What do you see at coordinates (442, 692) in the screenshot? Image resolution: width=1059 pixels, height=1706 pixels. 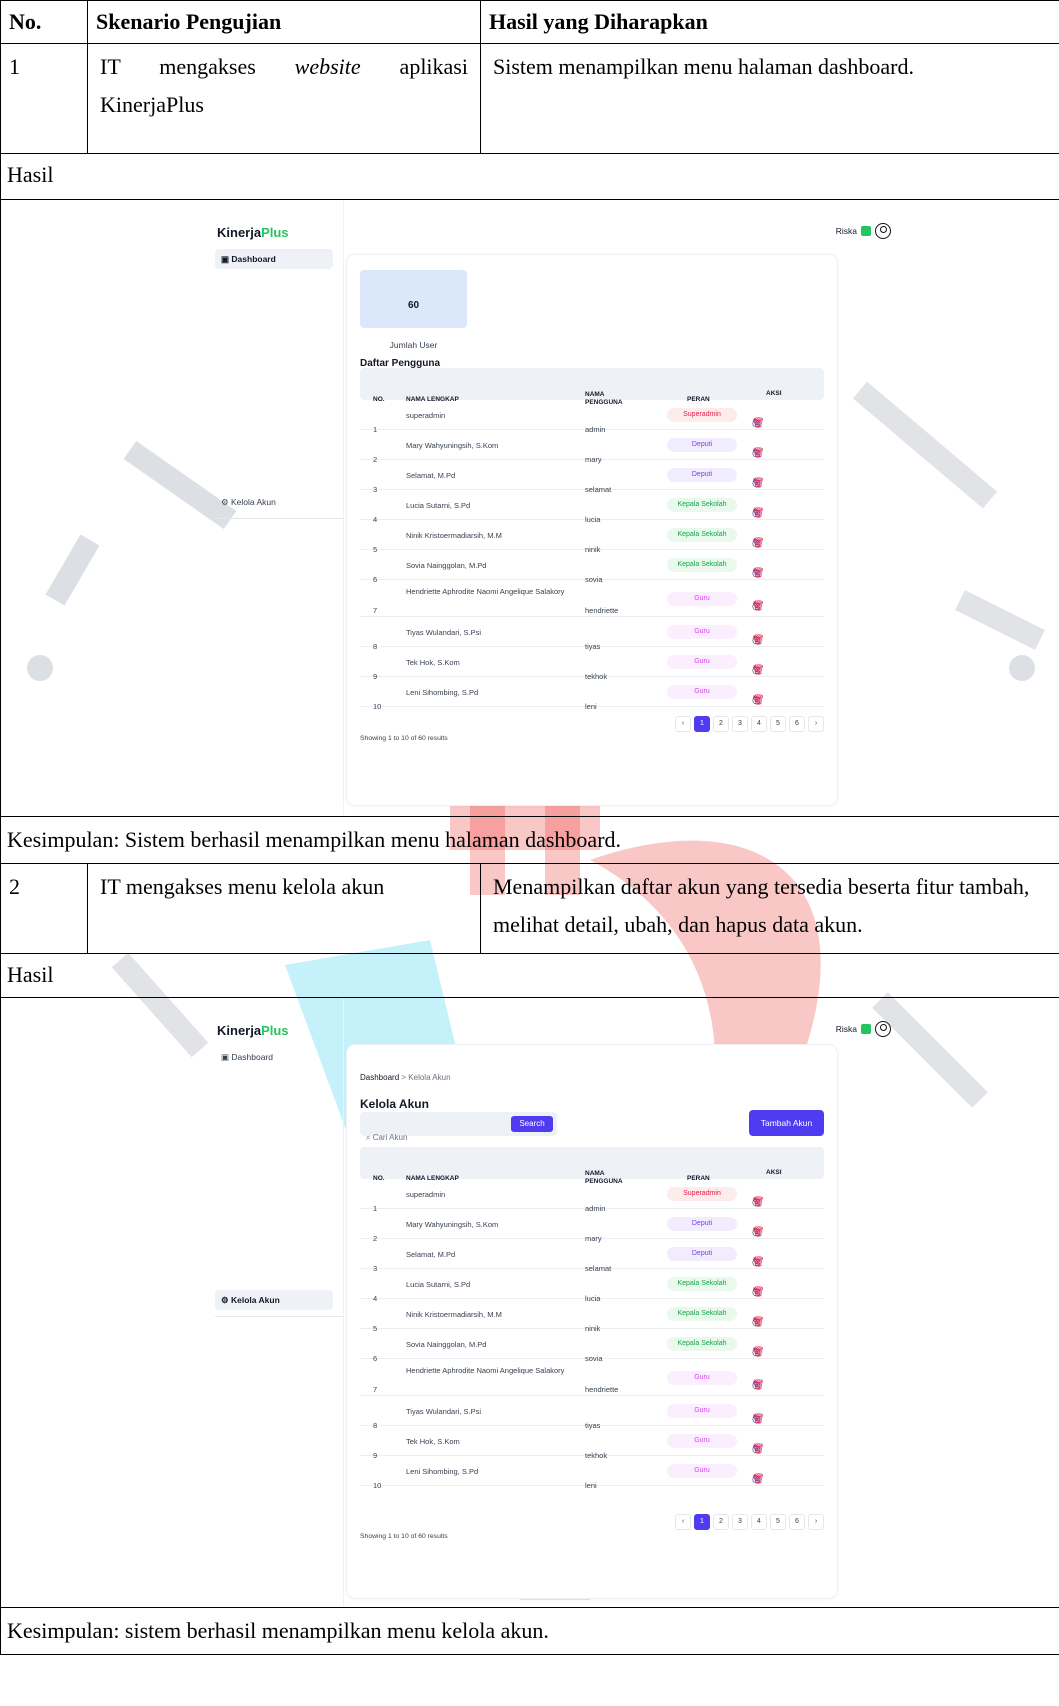 I see `cell-nama: Leni Sihombing, S.Pd` at bounding box center [442, 692].